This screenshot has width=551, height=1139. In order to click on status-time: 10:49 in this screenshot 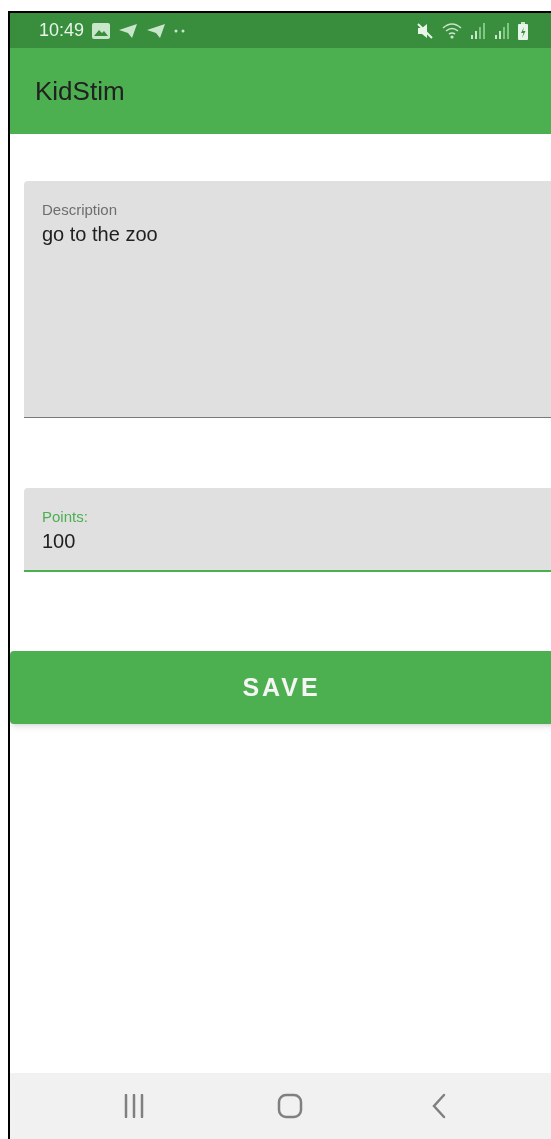, I will do `click(62, 30)`.